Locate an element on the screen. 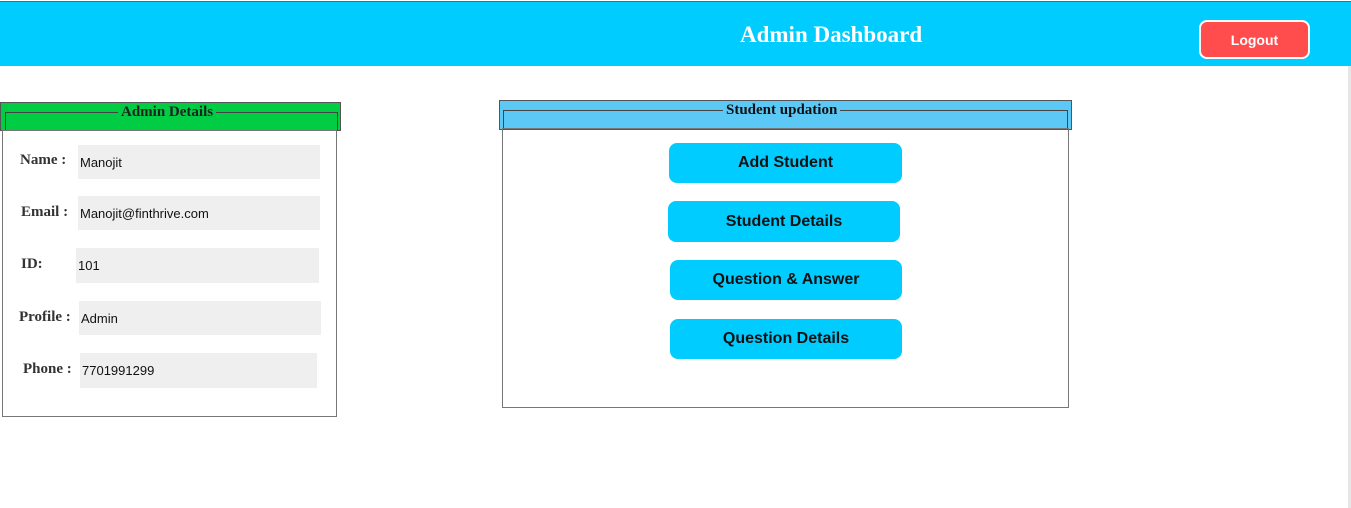 This screenshot has width=1351, height=508. admin-details-legend: Admin Details is located at coordinates (170, 116).